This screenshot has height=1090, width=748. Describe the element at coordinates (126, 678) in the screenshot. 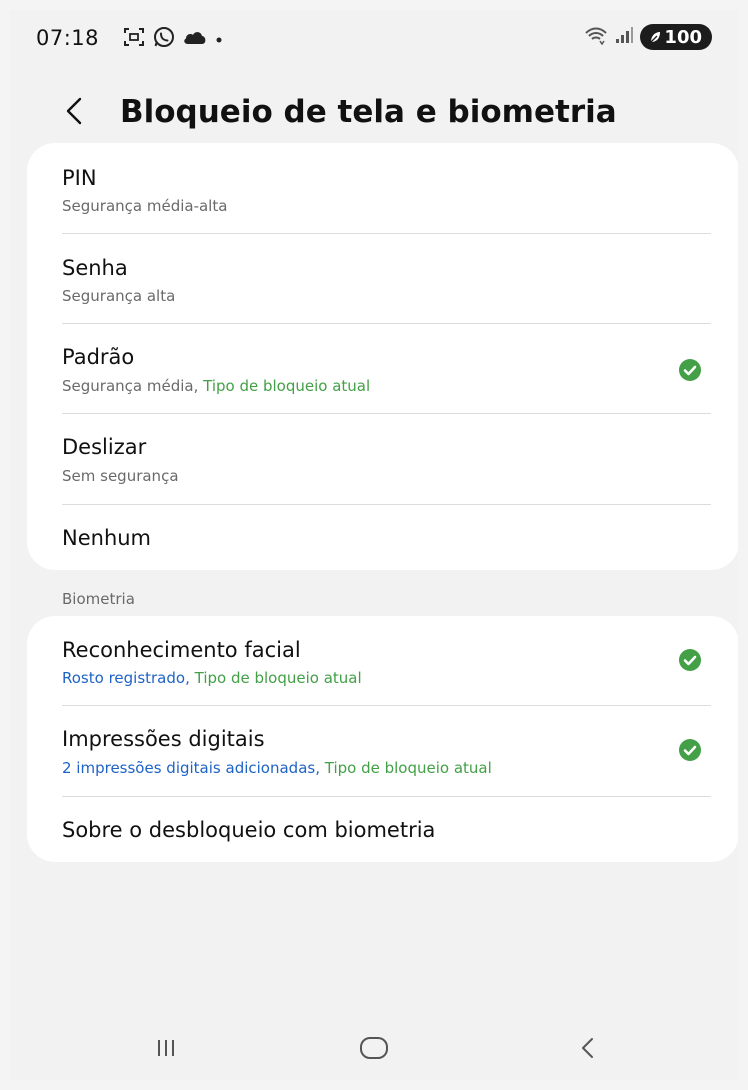

I see `biometric-status-text: Rosto registrado,` at that location.